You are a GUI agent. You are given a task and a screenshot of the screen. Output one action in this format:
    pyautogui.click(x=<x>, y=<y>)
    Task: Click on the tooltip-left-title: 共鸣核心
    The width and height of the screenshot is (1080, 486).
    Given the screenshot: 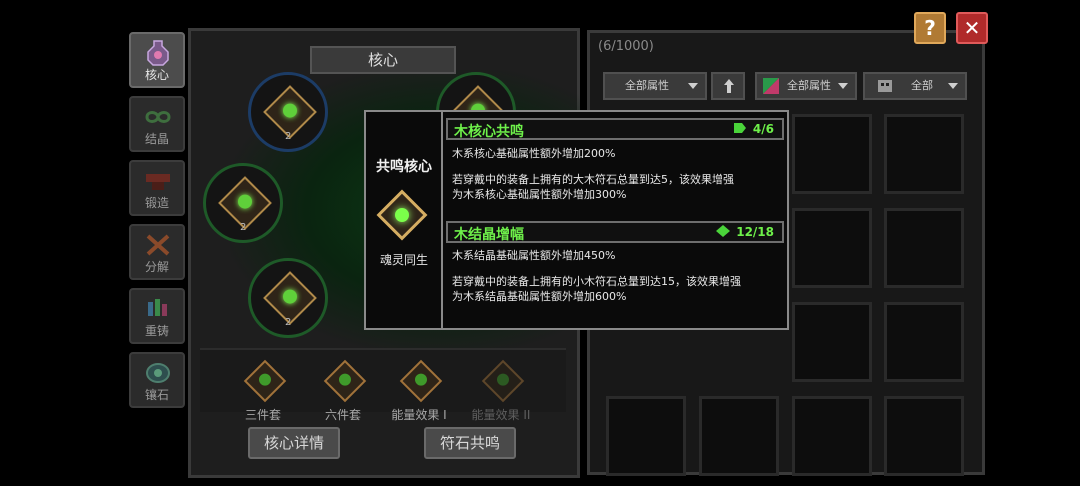 What is the action you would take?
    pyautogui.click(x=404, y=167)
    